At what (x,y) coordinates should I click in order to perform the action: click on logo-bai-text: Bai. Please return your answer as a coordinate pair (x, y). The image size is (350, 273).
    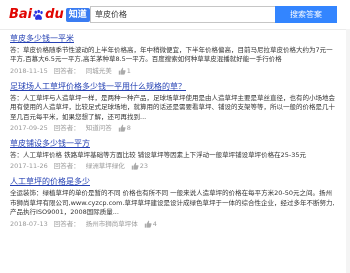
    Looking at the image, I should click on (21, 14).